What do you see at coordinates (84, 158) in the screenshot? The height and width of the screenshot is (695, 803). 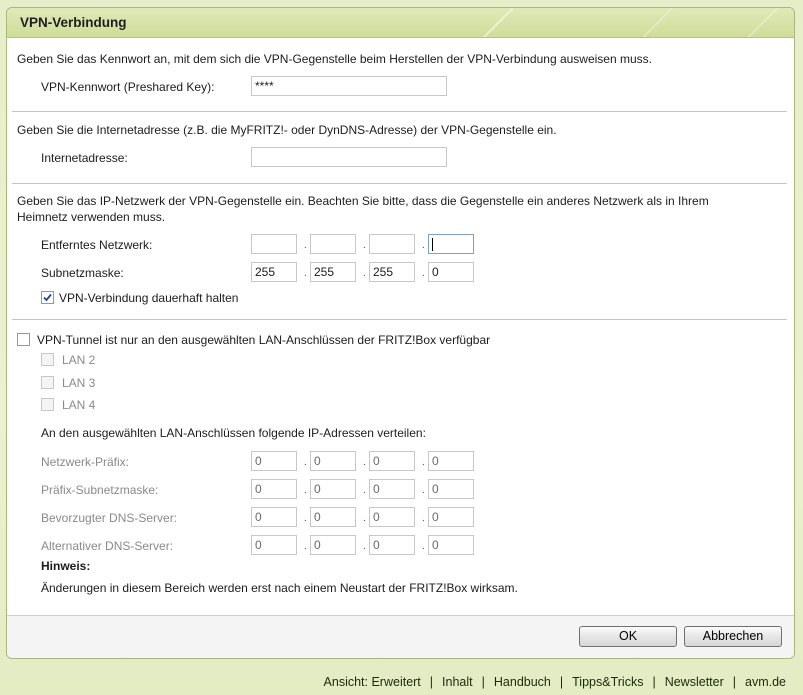 I see `internet-address-label: Internetadresse:` at bounding box center [84, 158].